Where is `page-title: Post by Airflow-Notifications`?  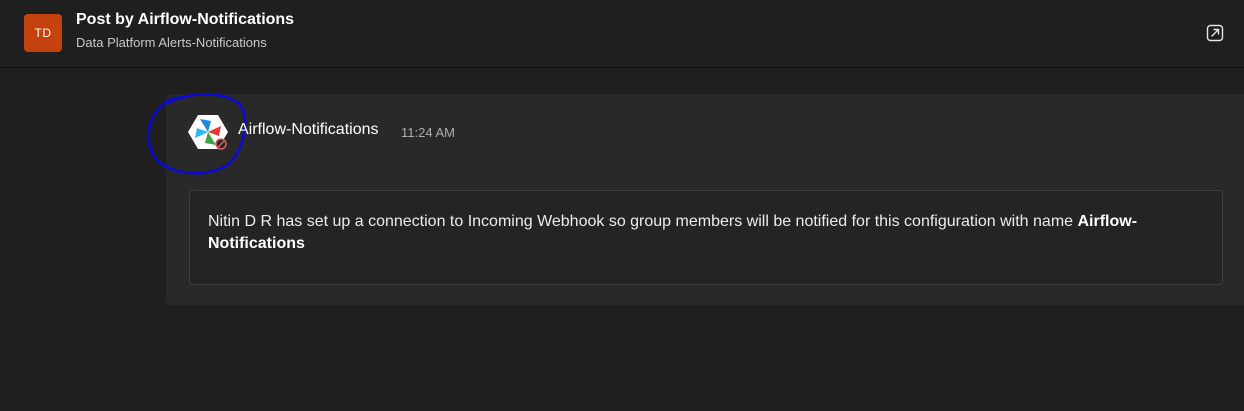
page-title: Post by Airflow-Notifications is located at coordinates (185, 19).